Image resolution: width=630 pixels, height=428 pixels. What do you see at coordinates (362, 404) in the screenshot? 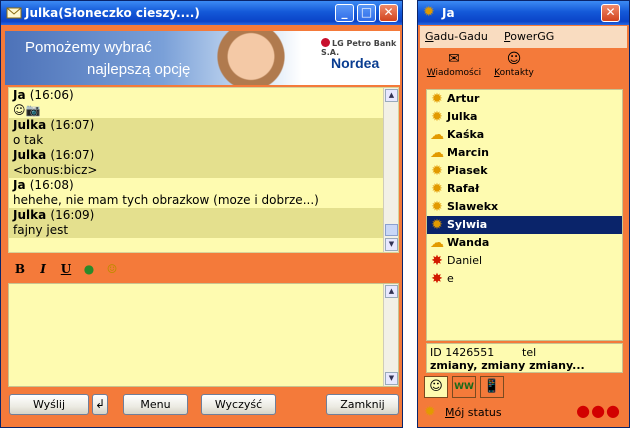
I see `close-button: Zamknij` at bounding box center [362, 404].